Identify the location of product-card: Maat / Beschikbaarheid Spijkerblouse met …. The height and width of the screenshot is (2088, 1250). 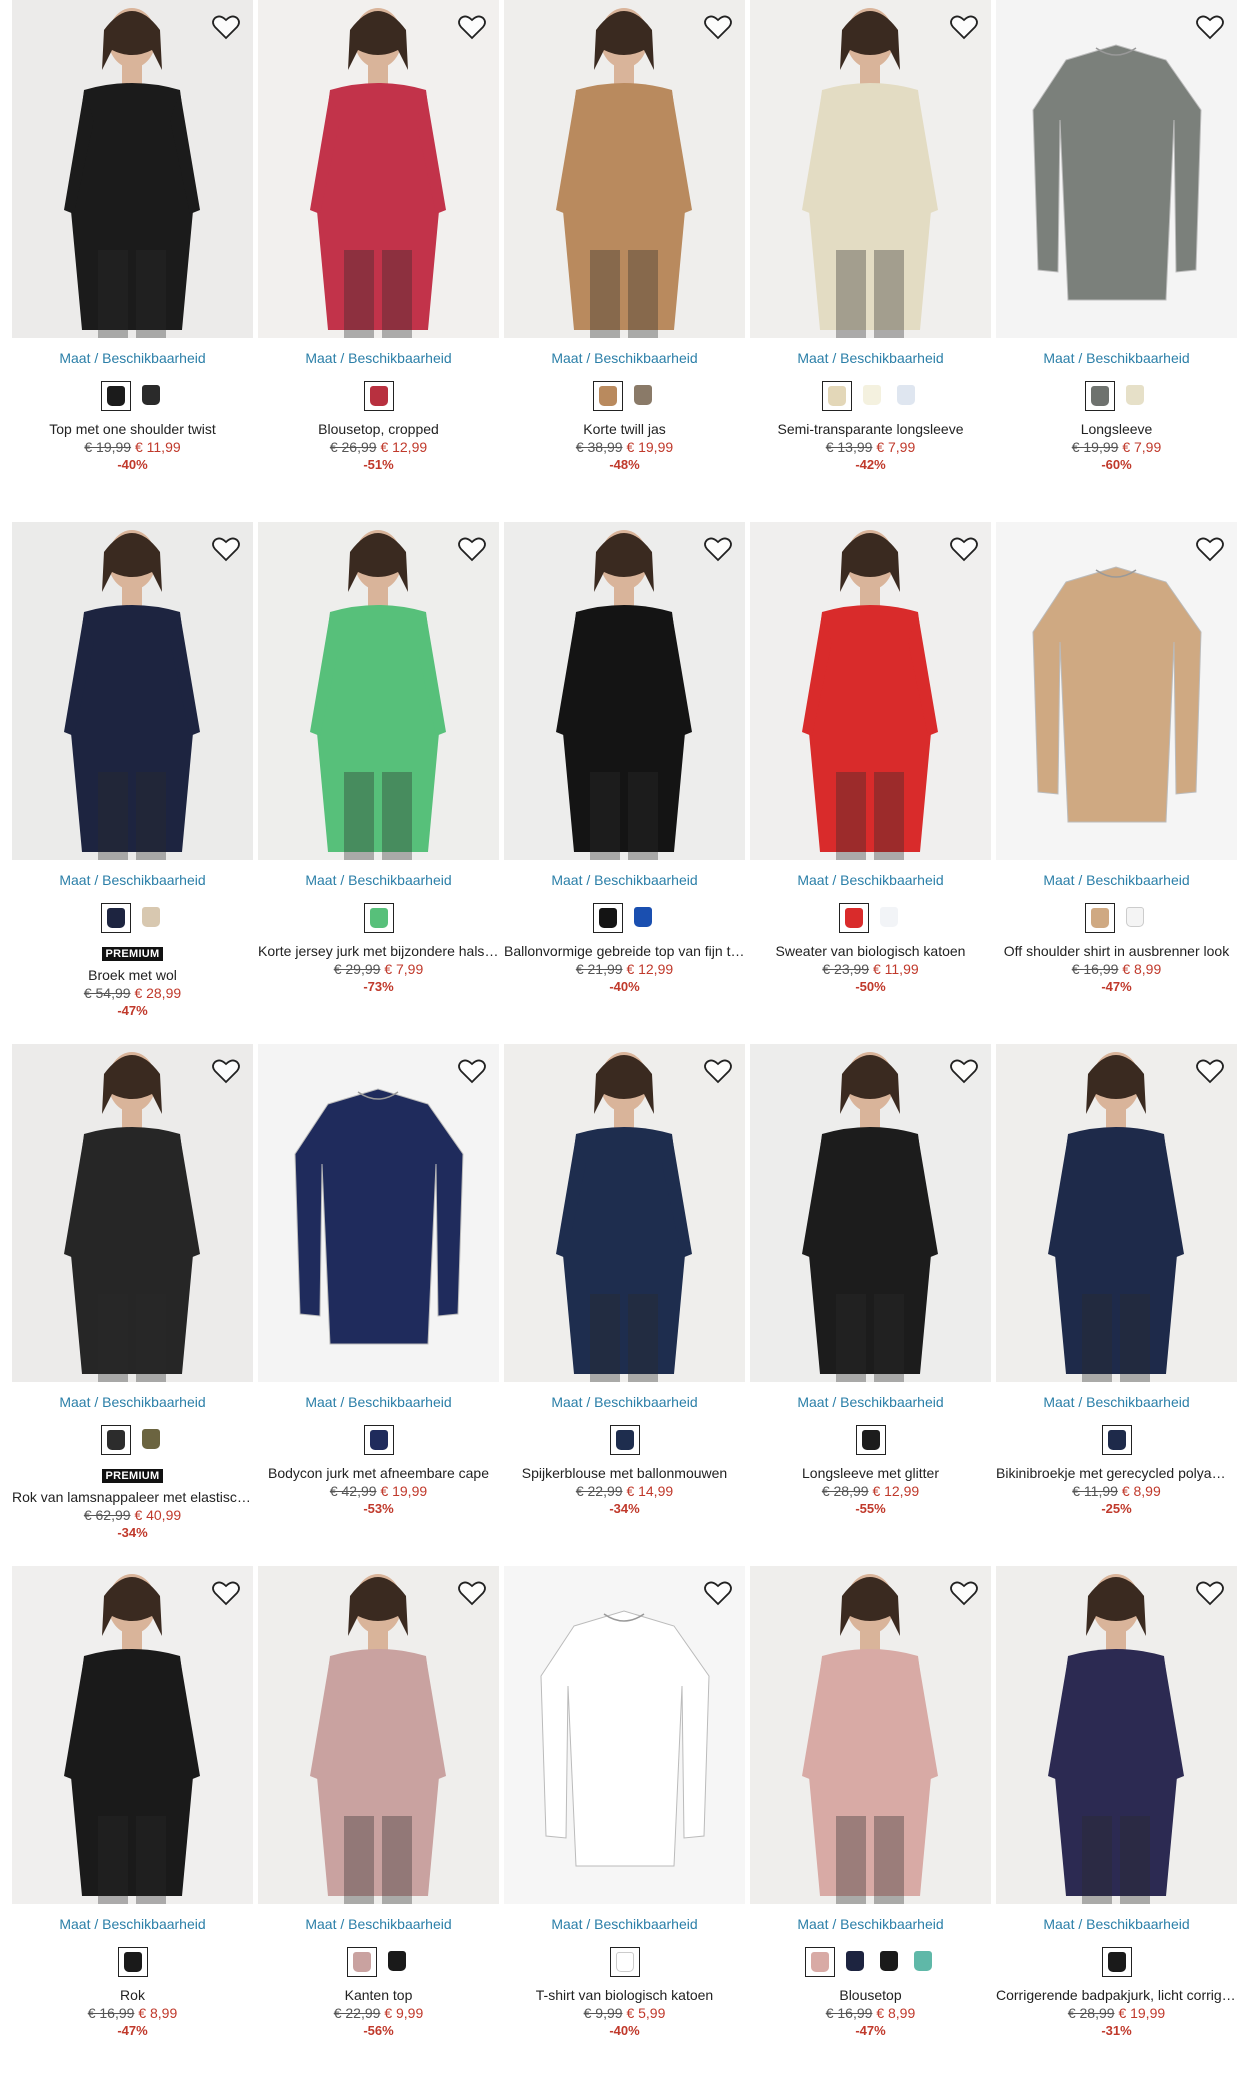
(624, 1305).